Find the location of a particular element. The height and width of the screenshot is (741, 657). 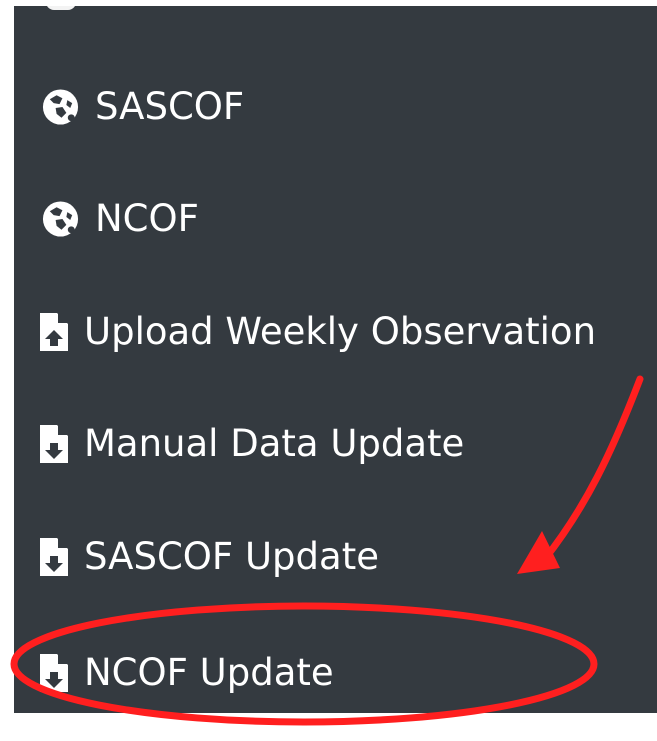

sidebar-item-sascof-update: SASCOF Update is located at coordinates (335, 557).